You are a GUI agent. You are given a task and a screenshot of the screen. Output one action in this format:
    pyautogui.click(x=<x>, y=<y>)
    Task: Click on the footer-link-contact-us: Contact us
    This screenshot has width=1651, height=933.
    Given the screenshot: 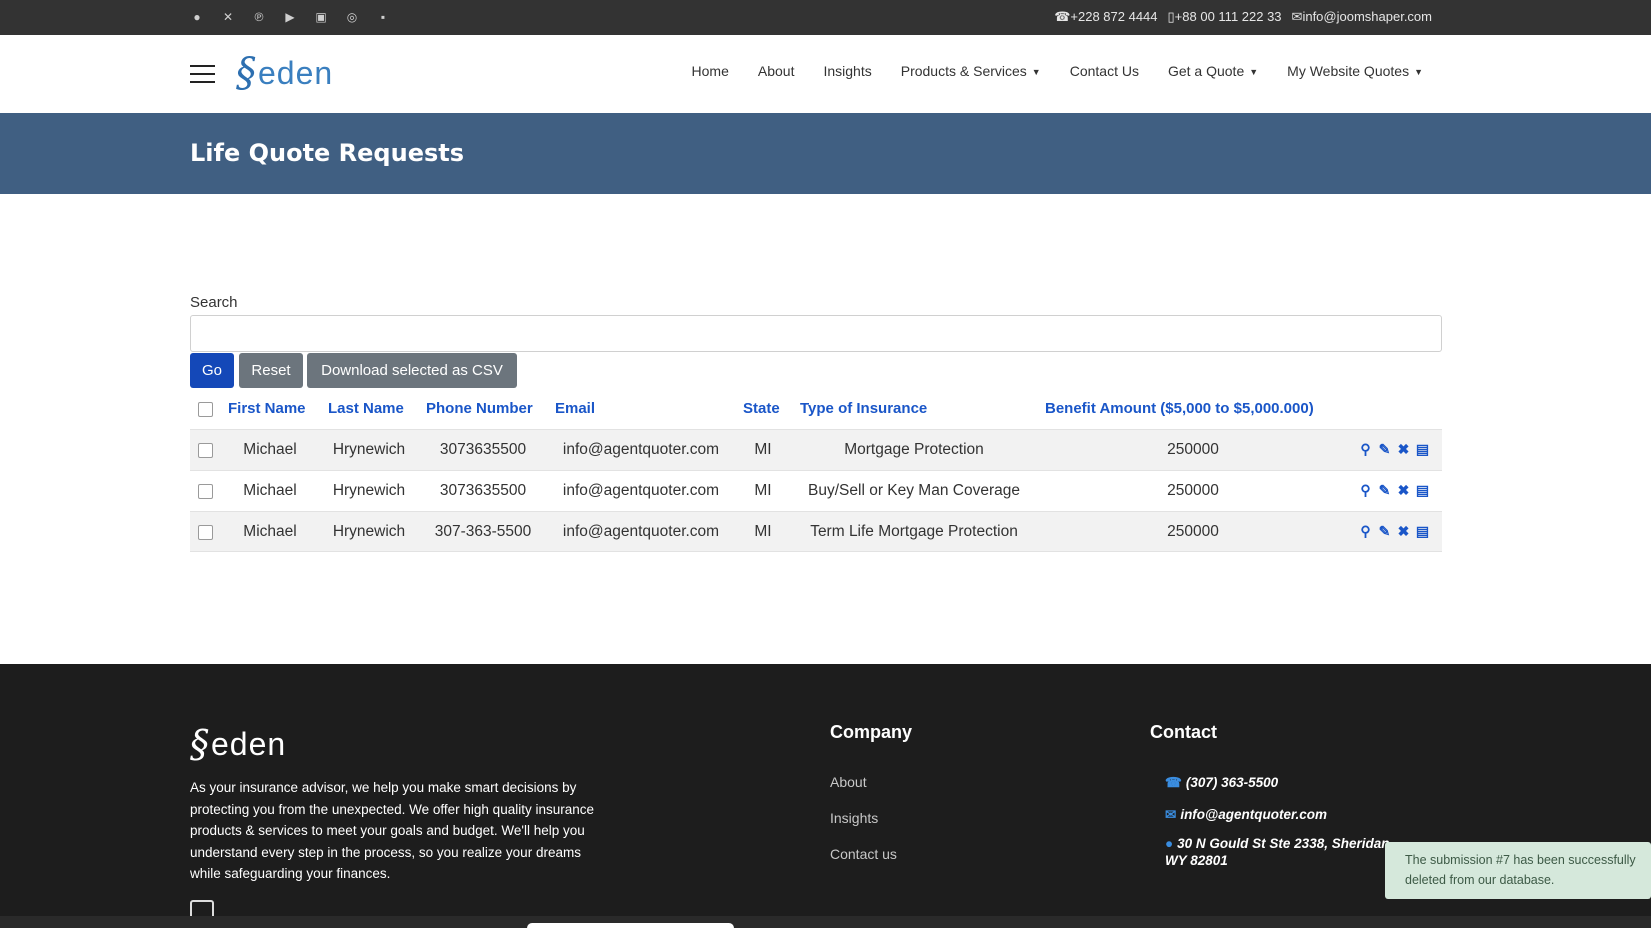 What is the action you would take?
    pyautogui.click(x=863, y=854)
    